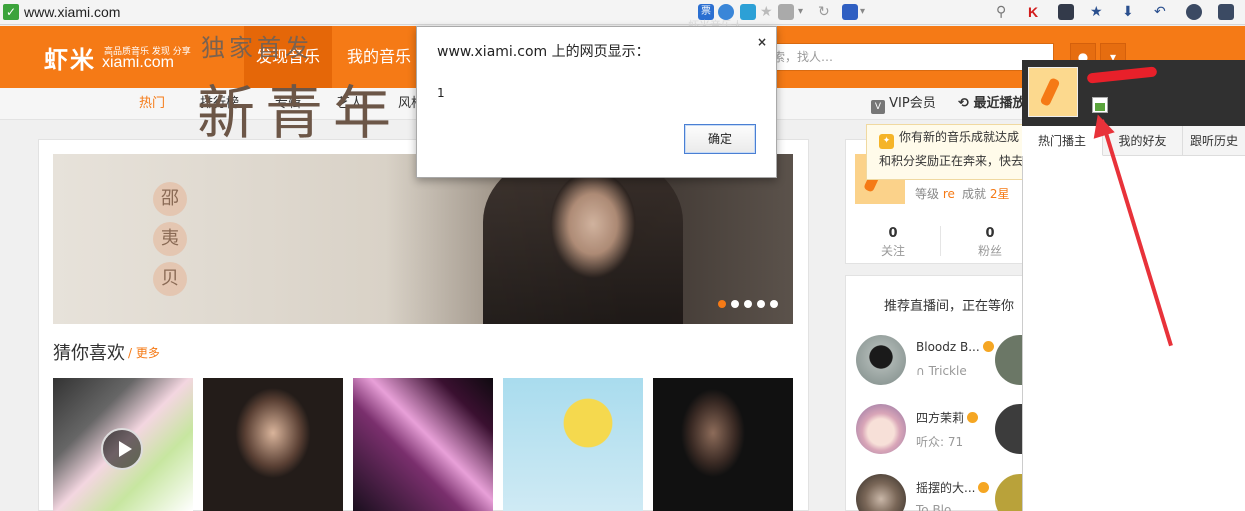 Image resolution: width=1245 pixels, height=511 pixels. What do you see at coordinates (963, 103) in the screenshot?
I see `clock-icon: ⟲` at bounding box center [963, 103].